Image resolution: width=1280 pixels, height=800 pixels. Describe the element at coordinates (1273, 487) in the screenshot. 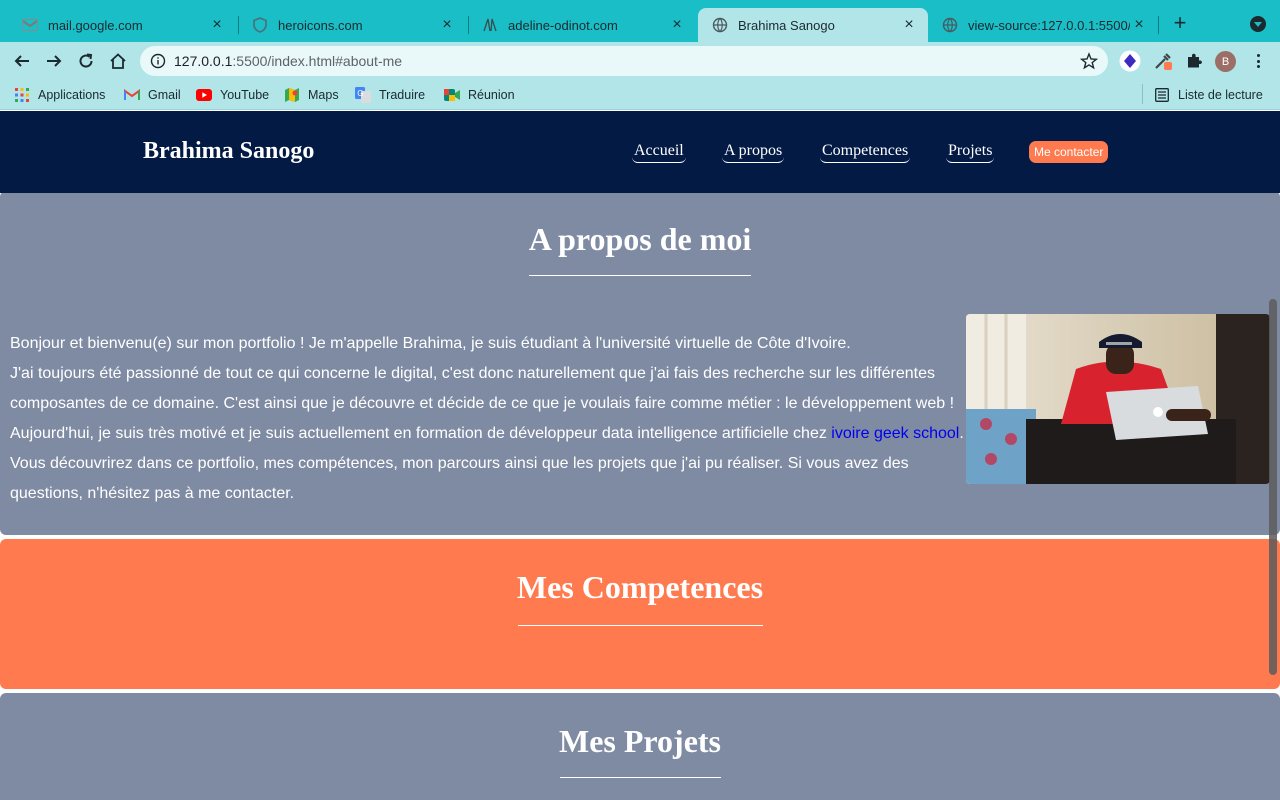

I see `page-scrollbar-thumb` at that location.